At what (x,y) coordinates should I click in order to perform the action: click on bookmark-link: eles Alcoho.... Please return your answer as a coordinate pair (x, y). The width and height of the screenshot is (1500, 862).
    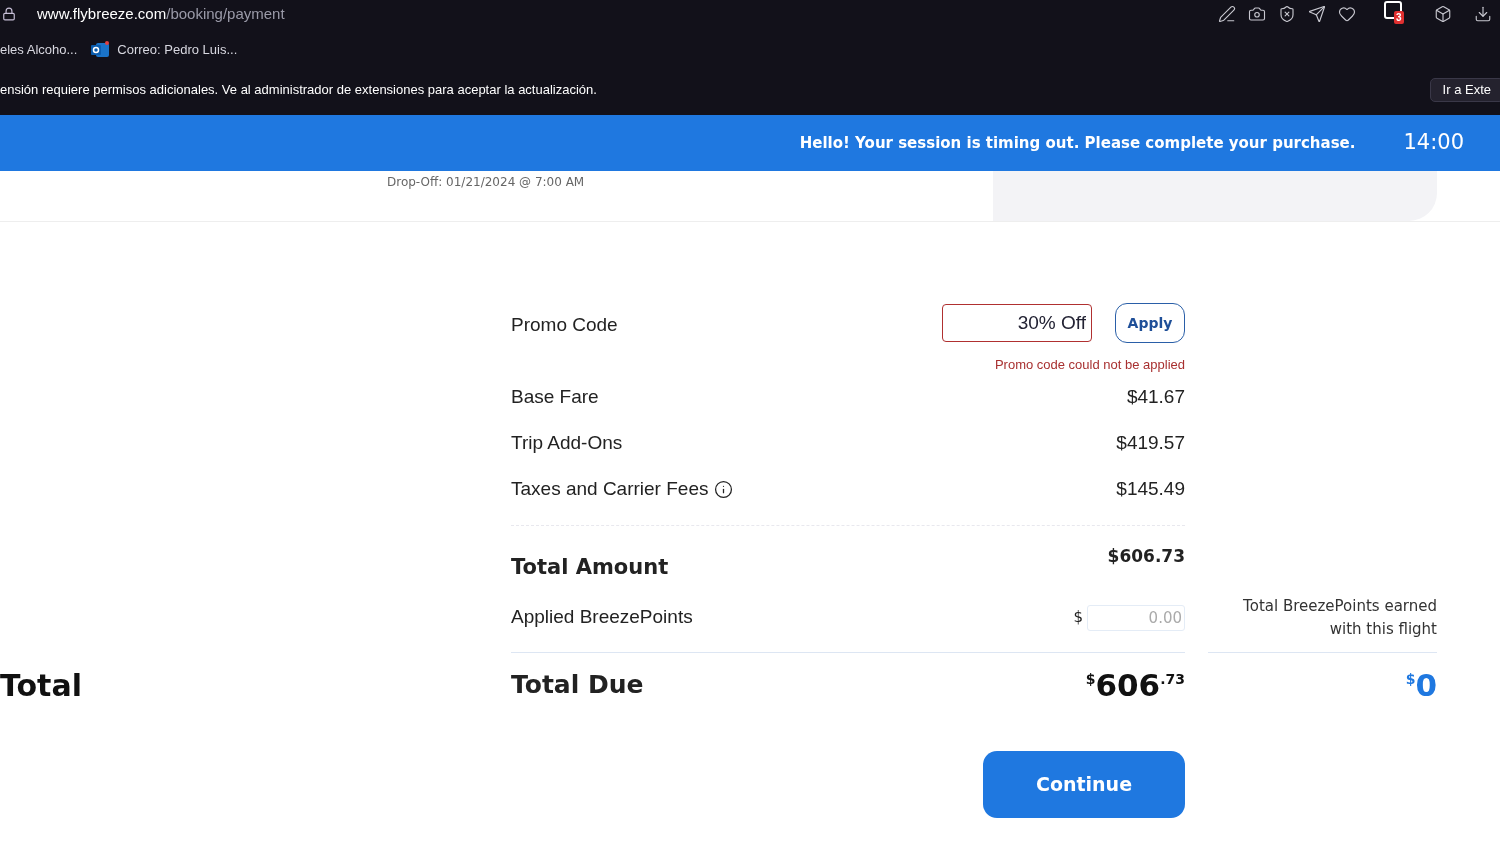
    Looking at the image, I should click on (39, 50).